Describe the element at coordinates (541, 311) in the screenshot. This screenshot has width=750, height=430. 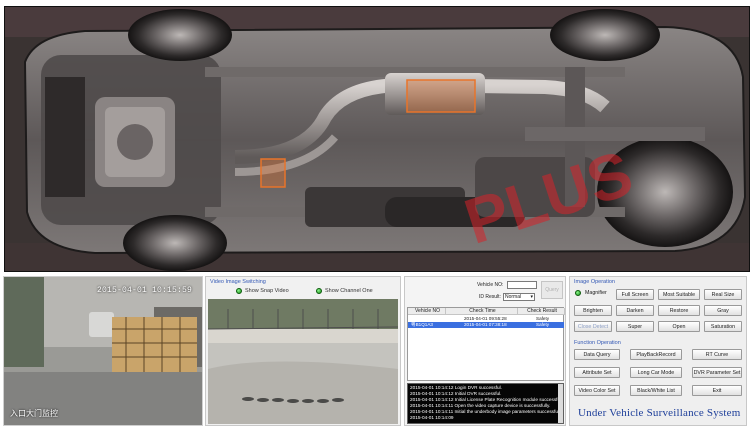
I see `column-header-check-result: Check Result` at that location.